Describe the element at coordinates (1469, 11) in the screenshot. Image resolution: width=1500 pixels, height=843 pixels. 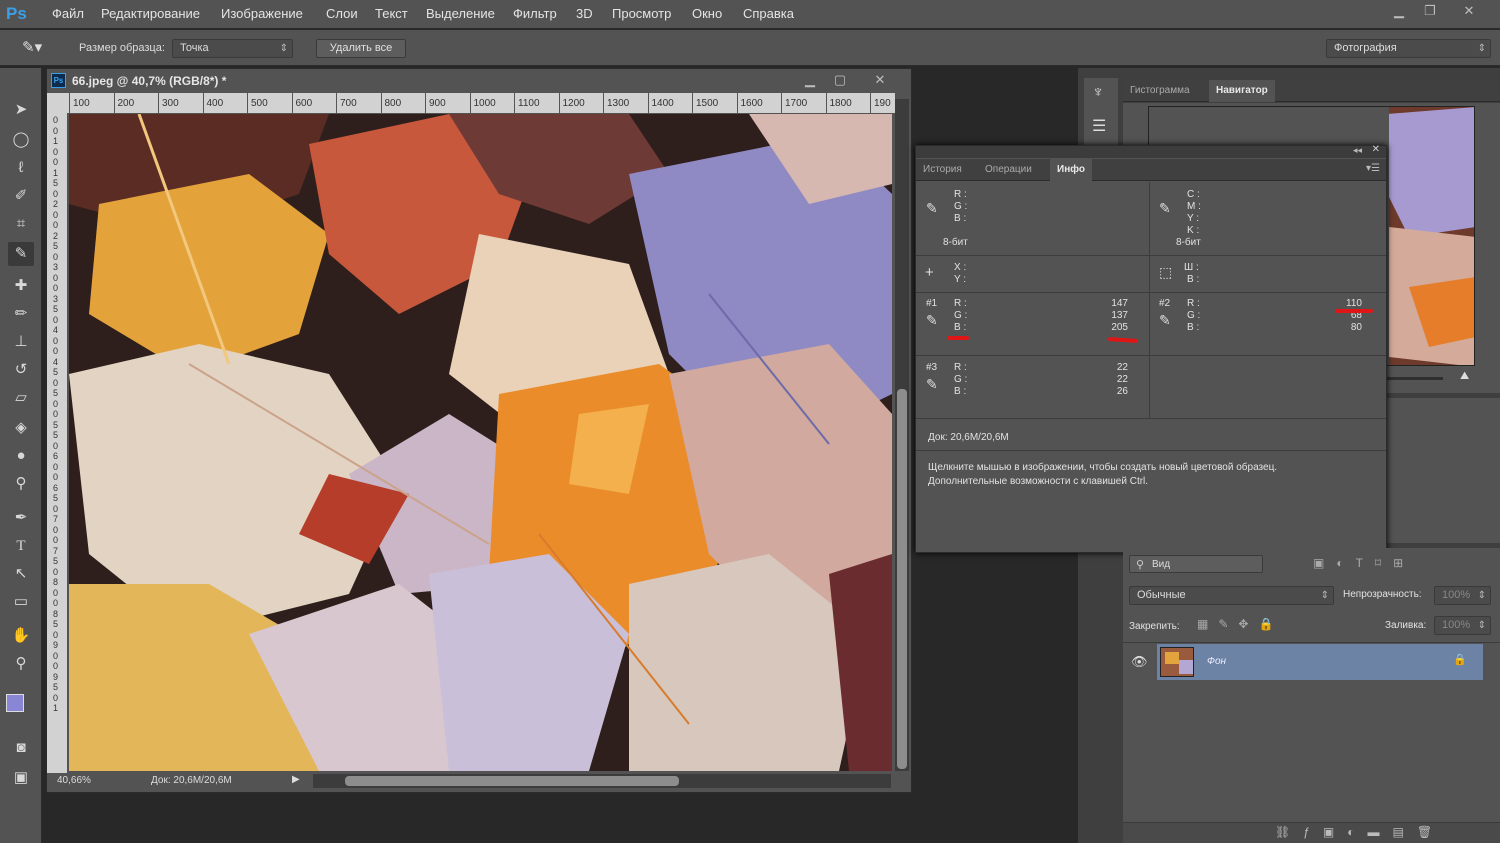
I see `close-icon: ✕` at that location.